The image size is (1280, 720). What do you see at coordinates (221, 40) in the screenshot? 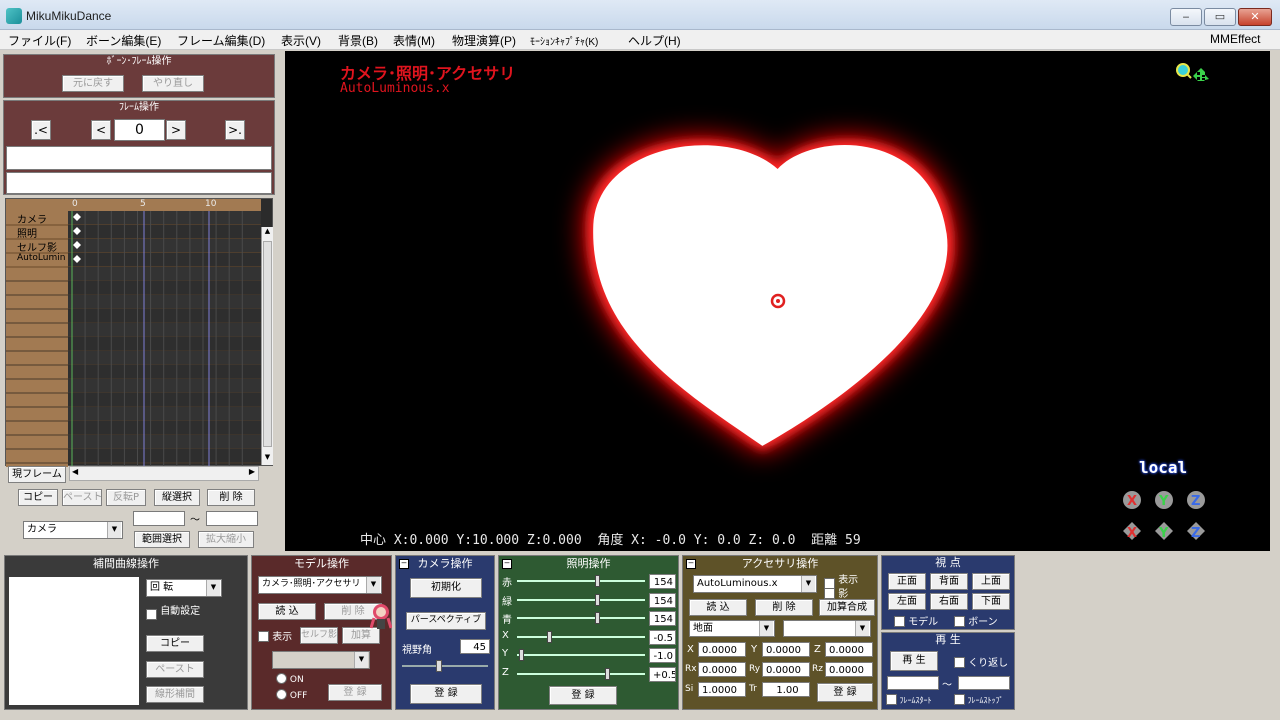
I see `menu-frame-edit: フレーム編集(D)` at bounding box center [221, 40].